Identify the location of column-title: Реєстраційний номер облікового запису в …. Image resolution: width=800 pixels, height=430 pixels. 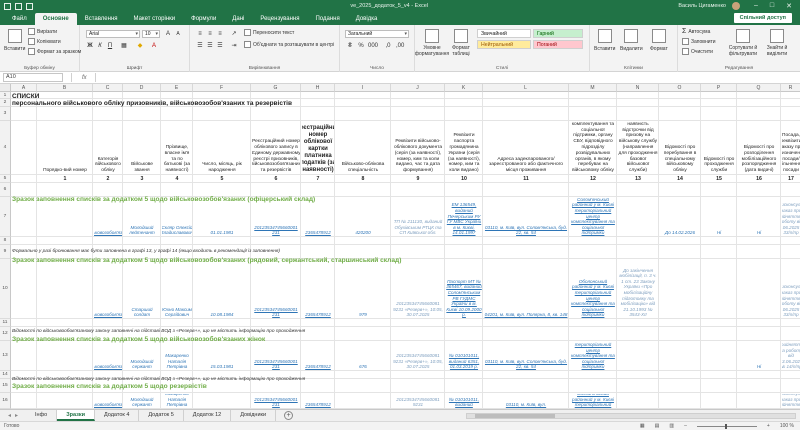
(276, 148).